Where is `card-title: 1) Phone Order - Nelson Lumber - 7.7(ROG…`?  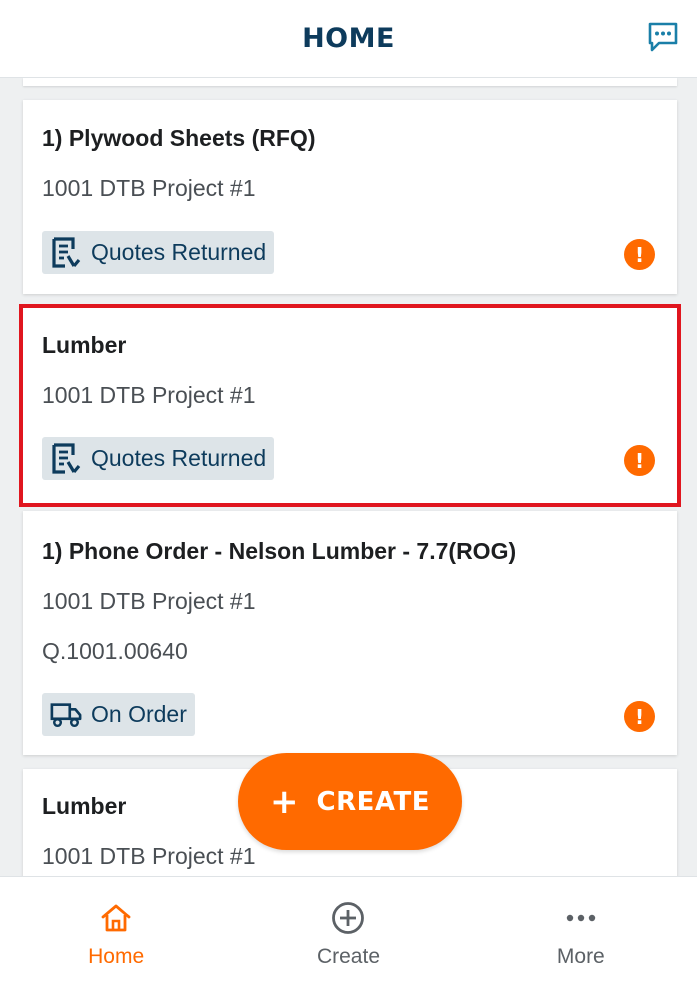
card-title: 1) Phone Order - Nelson Lumber - 7.7(ROG… is located at coordinates (279, 551).